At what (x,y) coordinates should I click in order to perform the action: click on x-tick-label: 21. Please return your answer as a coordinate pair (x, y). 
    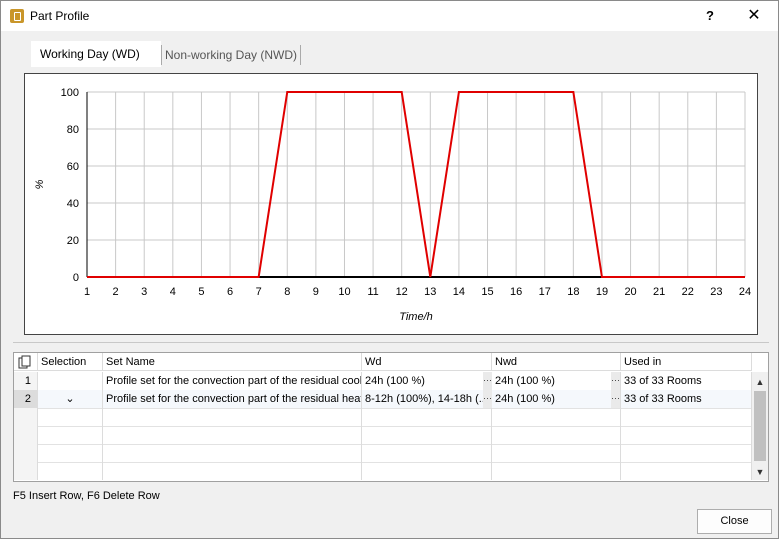
    Looking at the image, I should click on (659, 292).